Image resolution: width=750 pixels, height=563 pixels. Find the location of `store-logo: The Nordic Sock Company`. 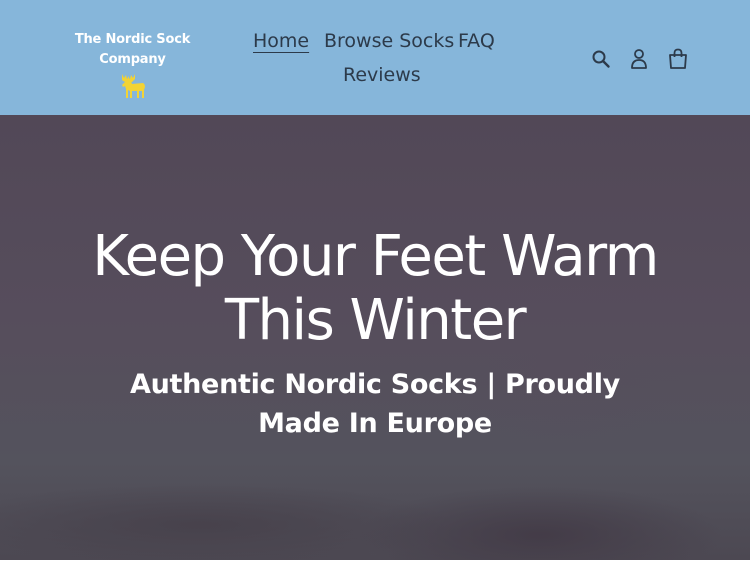

store-logo: The Nordic Sock Company is located at coordinates (132, 64).